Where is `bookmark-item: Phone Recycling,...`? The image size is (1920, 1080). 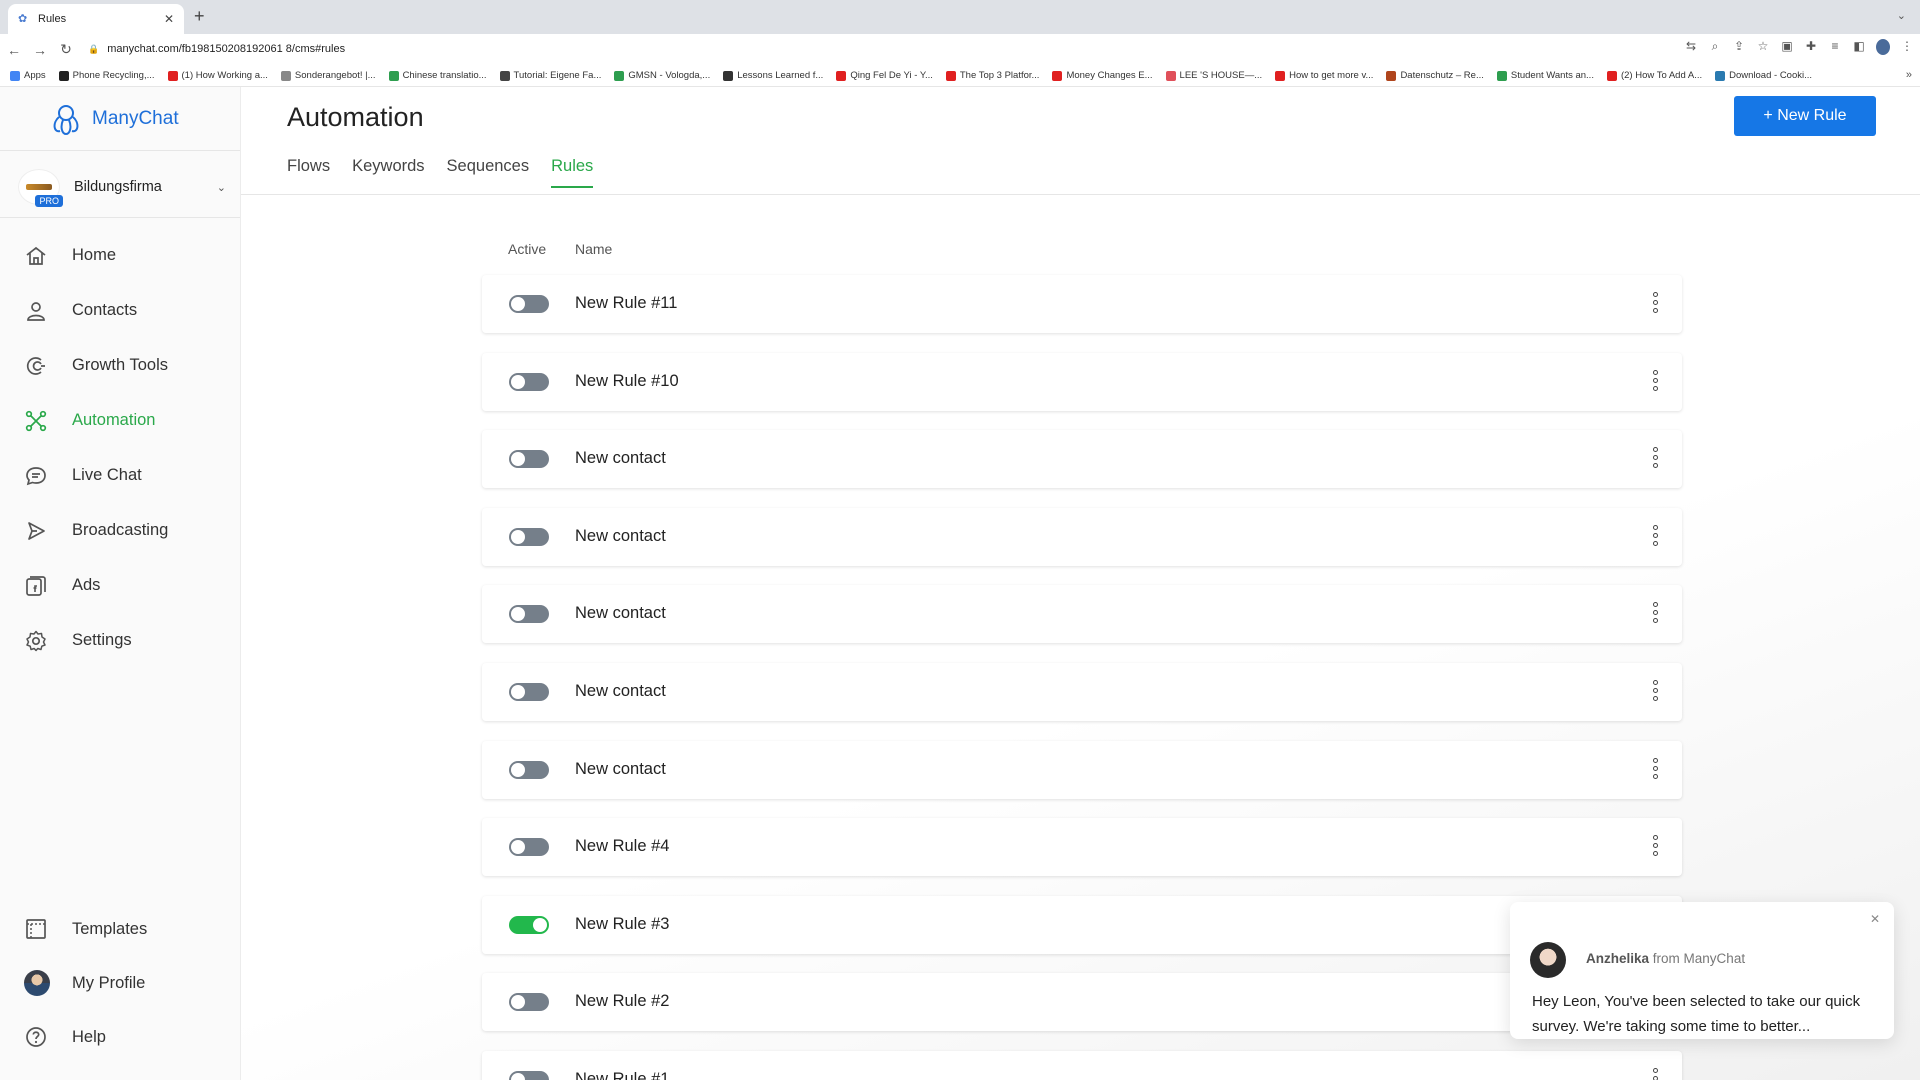
bookmark-item: Phone Recycling,... is located at coordinates (106, 75).